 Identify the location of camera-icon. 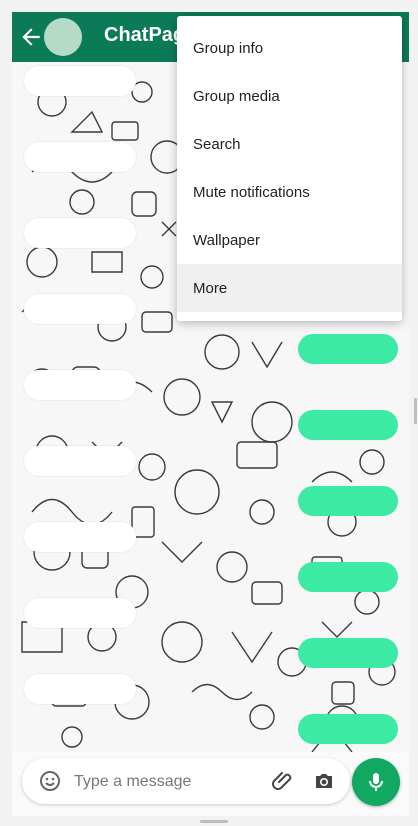
(324, 781).